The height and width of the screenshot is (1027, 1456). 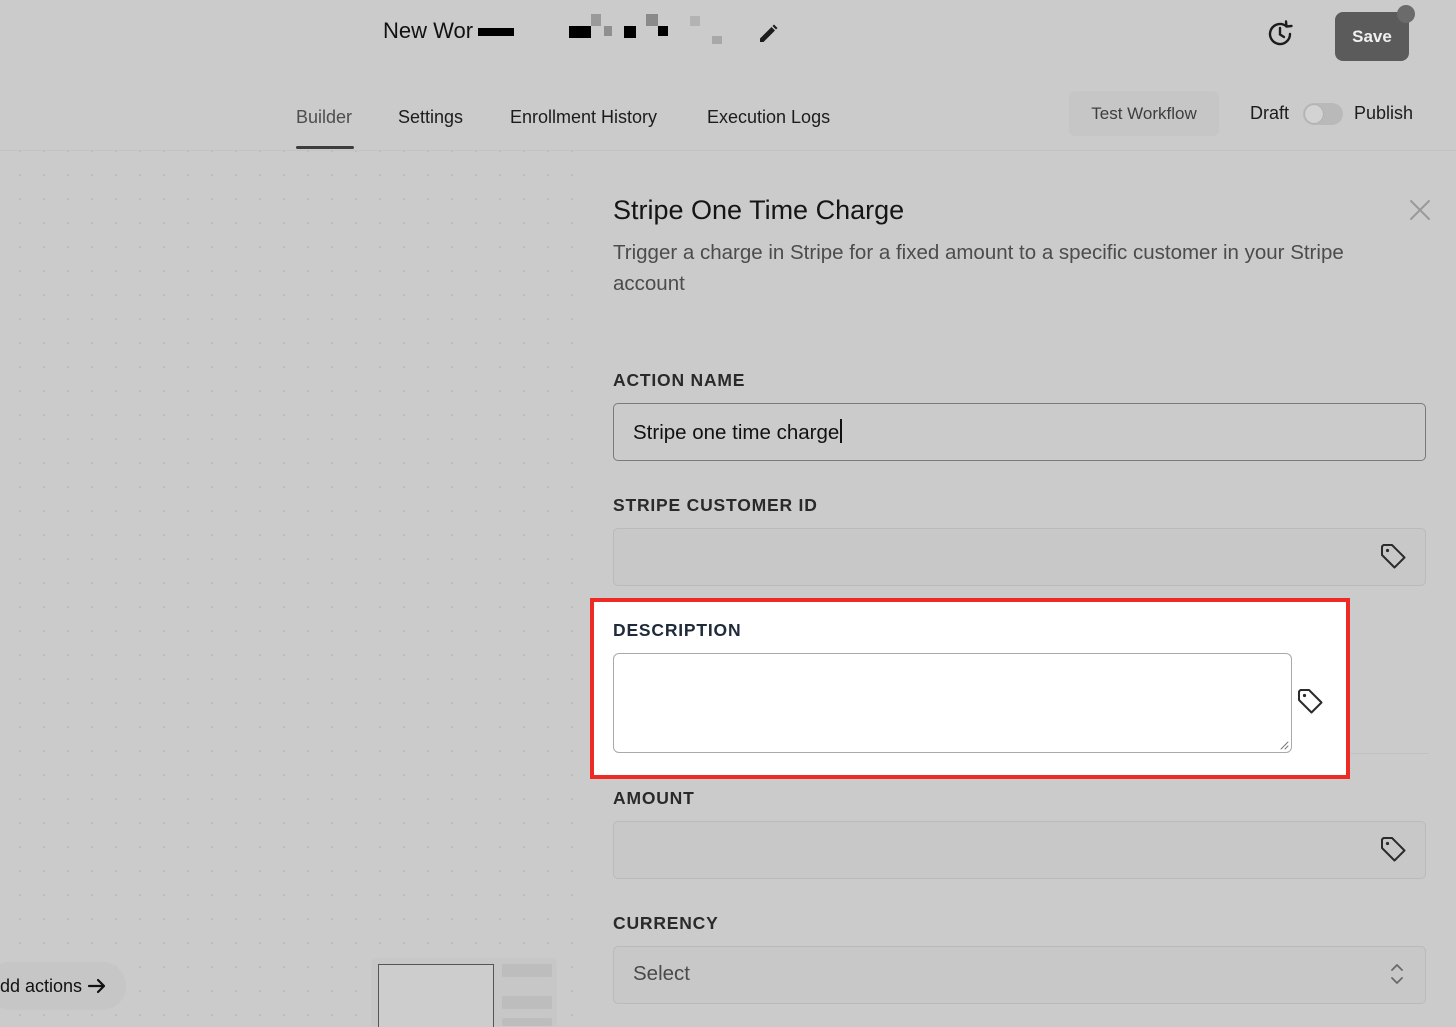 I want to click on description-label: DESCRIPTION, so click(x=677, y=630).